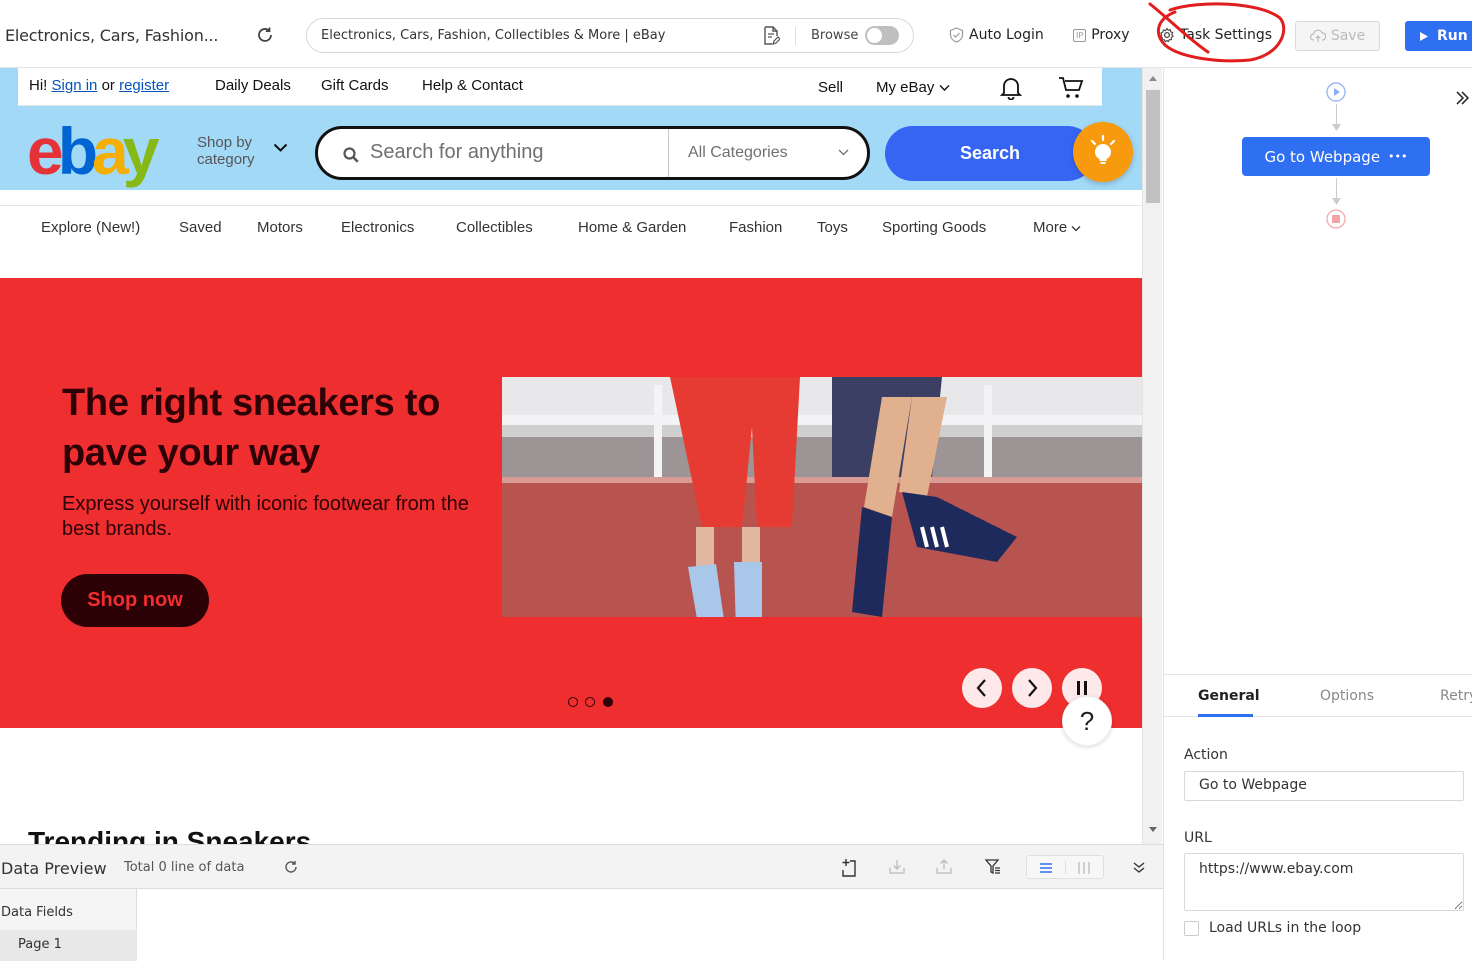 Image resolution: width=1472 pixels, height=961 pixels. I want to click on browse-label: Browse, so click(835, 35).